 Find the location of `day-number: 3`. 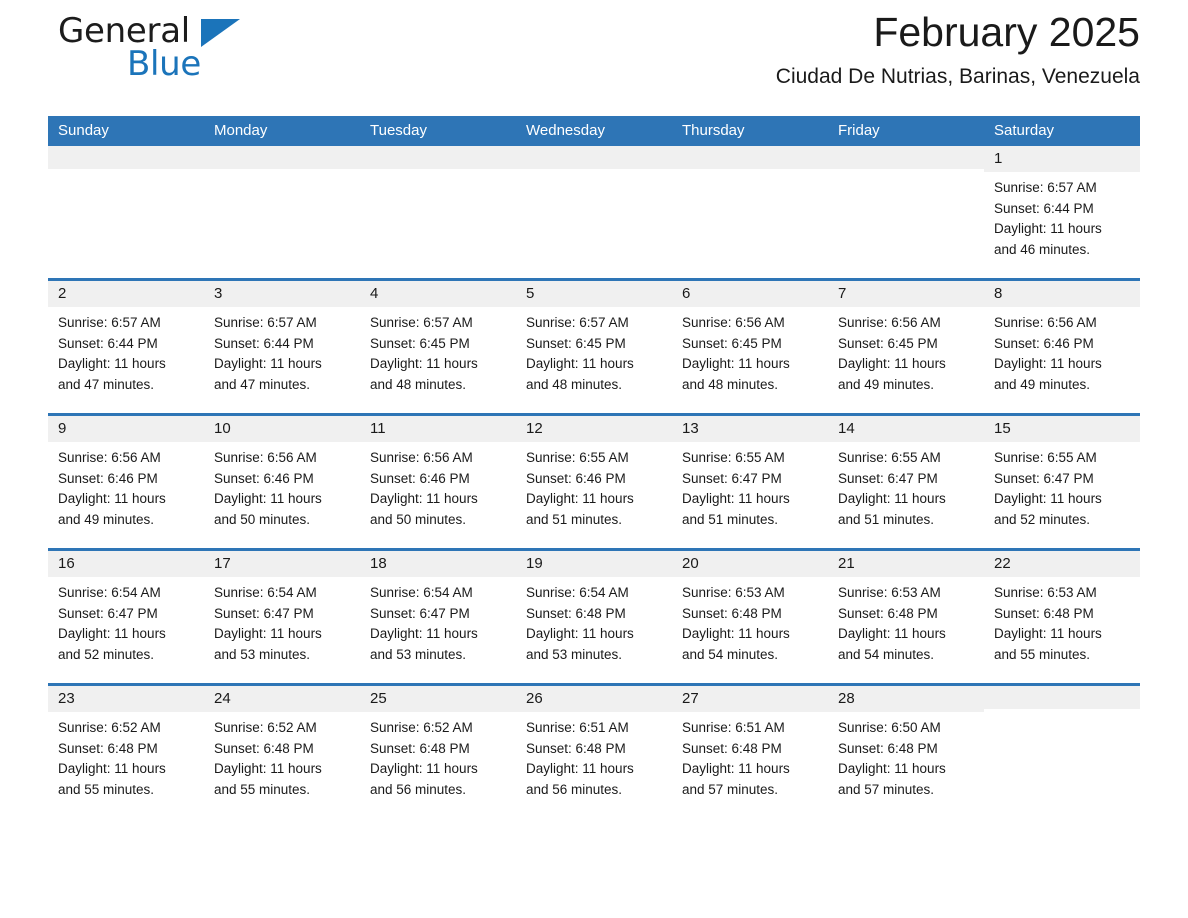

day-number: 3 is located at coordinates (282, 294).